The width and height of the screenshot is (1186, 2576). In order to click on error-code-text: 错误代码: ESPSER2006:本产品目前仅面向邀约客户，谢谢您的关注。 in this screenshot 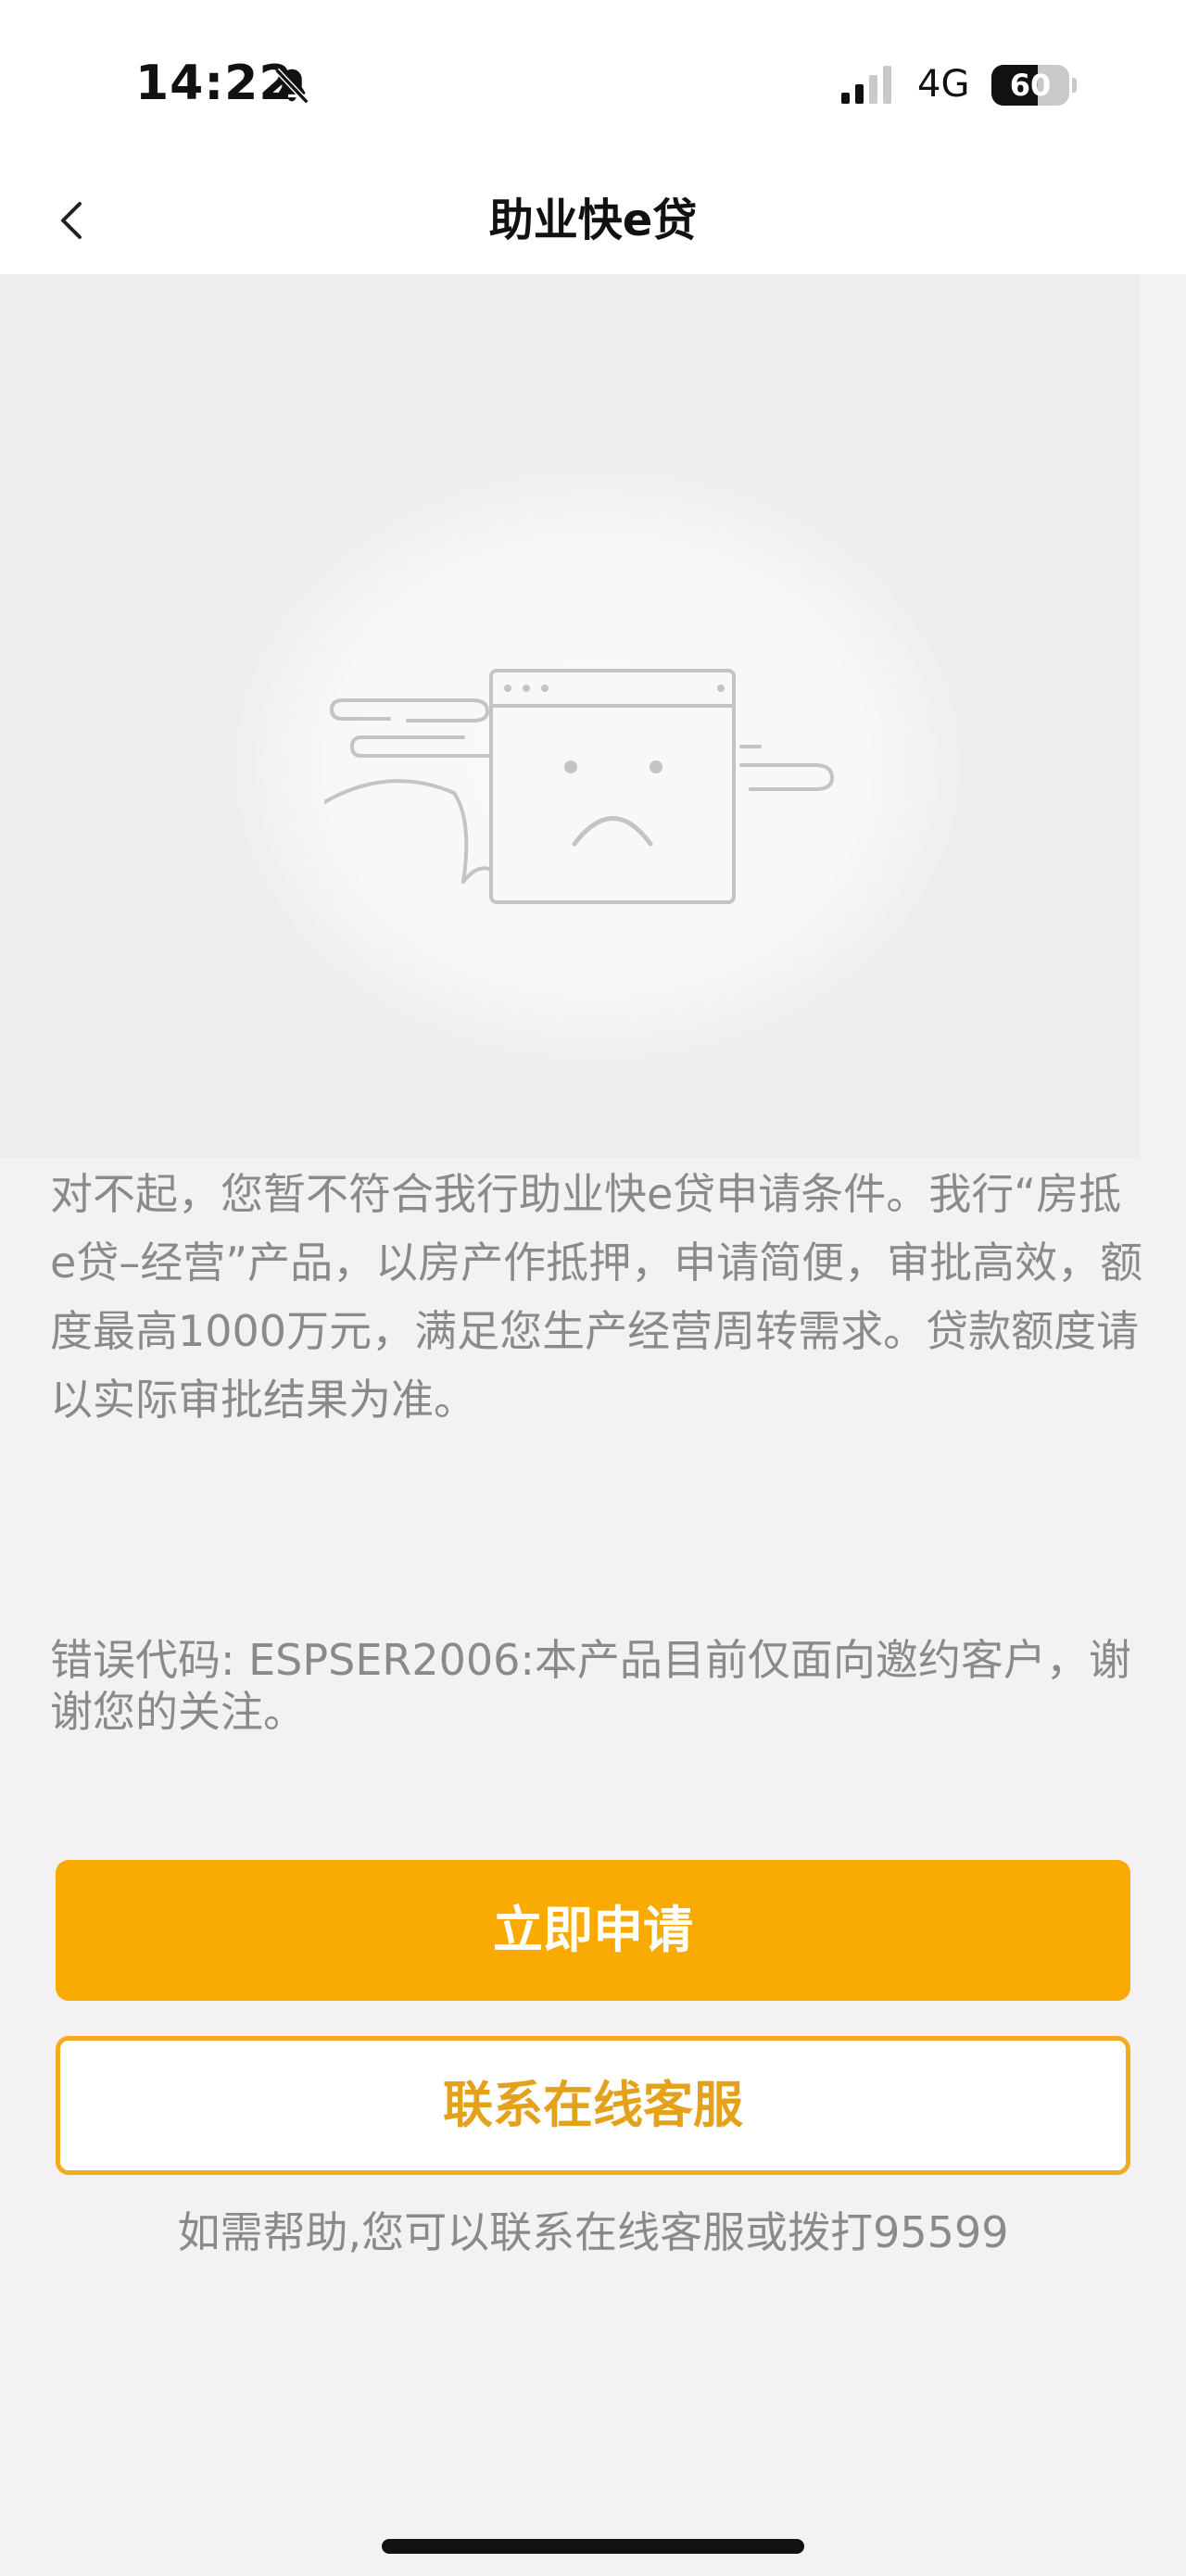, I will do `click(590, 1686)`.